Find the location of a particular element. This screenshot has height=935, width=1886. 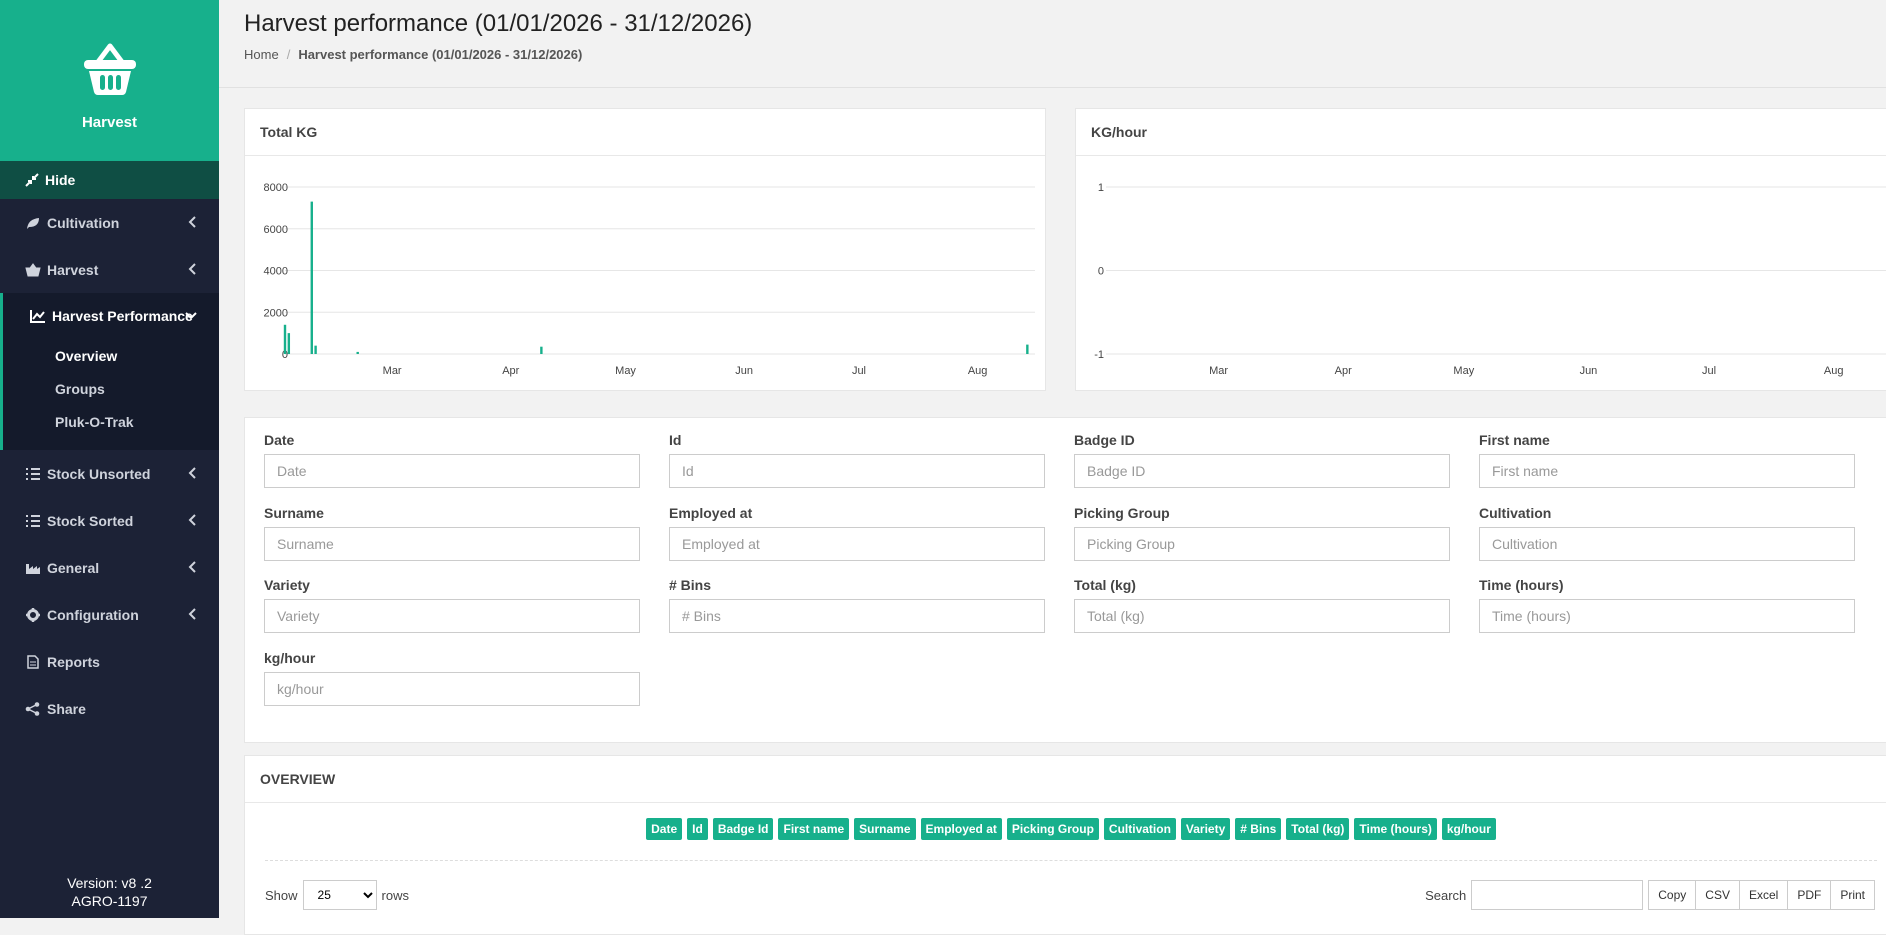

total-kg-chart: 02000400060008000Mar Apr May Jun Jul Aug is located at coordinates (649, 279).